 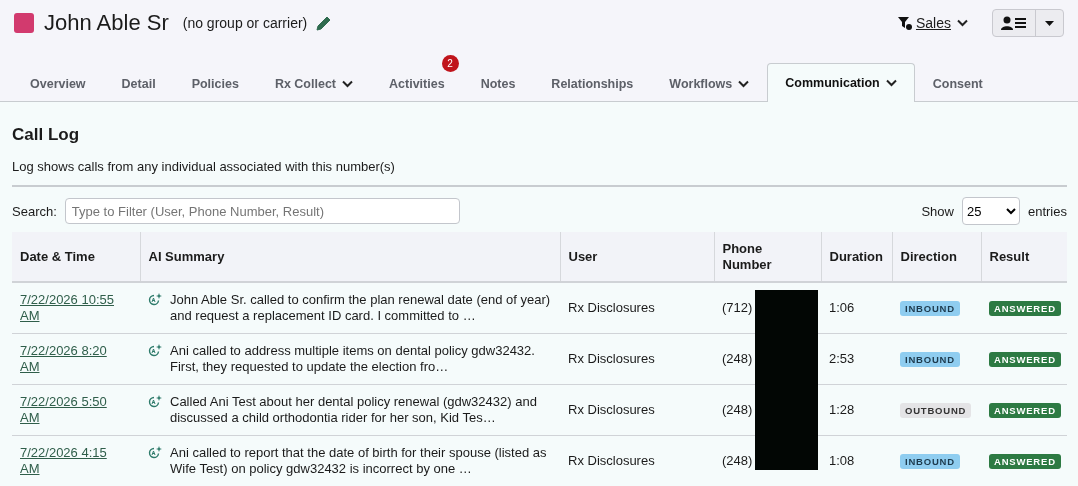 What do you see at coordinates (990, 211) in the screenshot?
I see `page-size-select: 25` at bounding box center [990, 211].